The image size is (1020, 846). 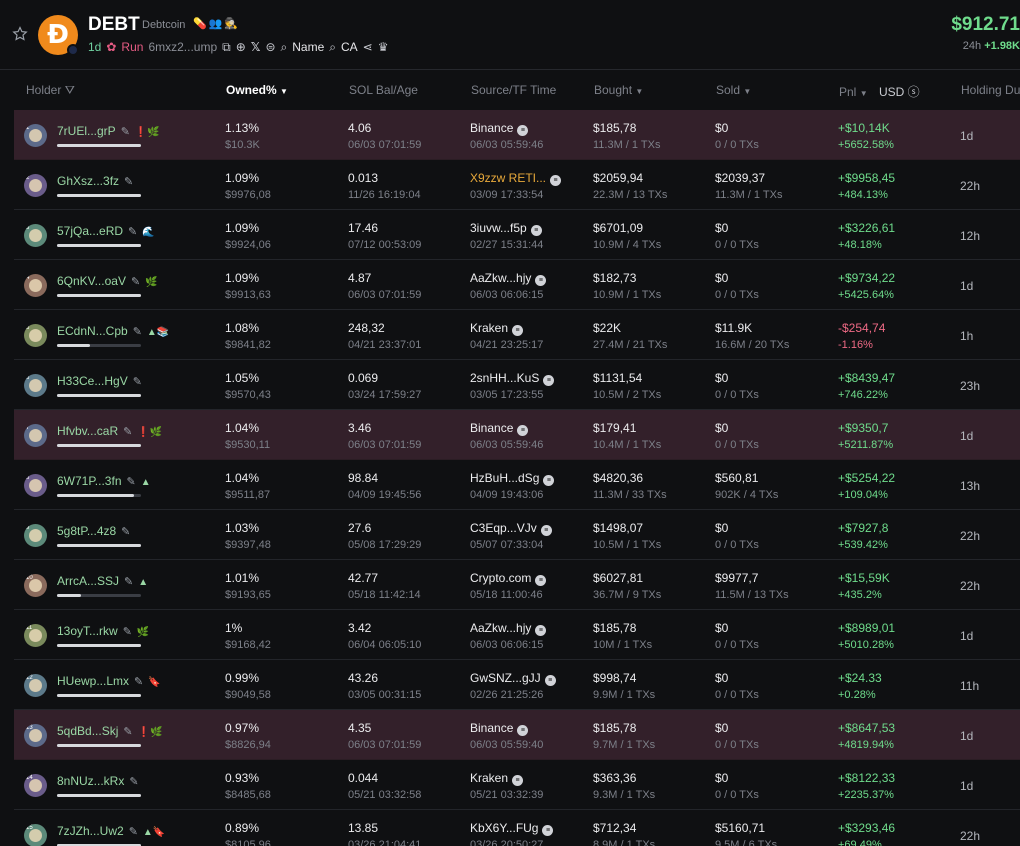 I want to click on holder-address: Hfvbv...caR ✎ ❗🌿, so click(x=109, y=431).